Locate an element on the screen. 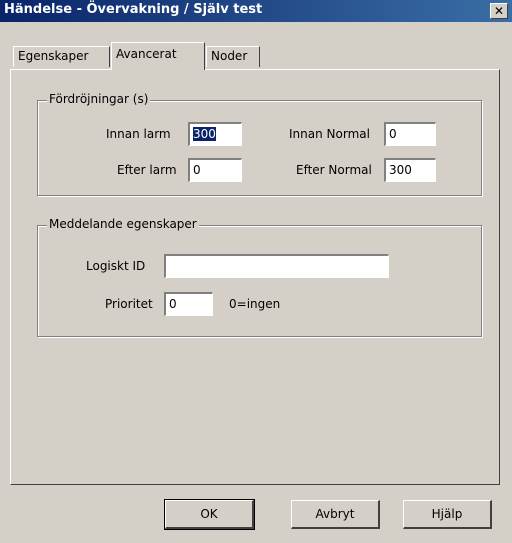  priority-value: 0 is located at coordinates (173, 304).